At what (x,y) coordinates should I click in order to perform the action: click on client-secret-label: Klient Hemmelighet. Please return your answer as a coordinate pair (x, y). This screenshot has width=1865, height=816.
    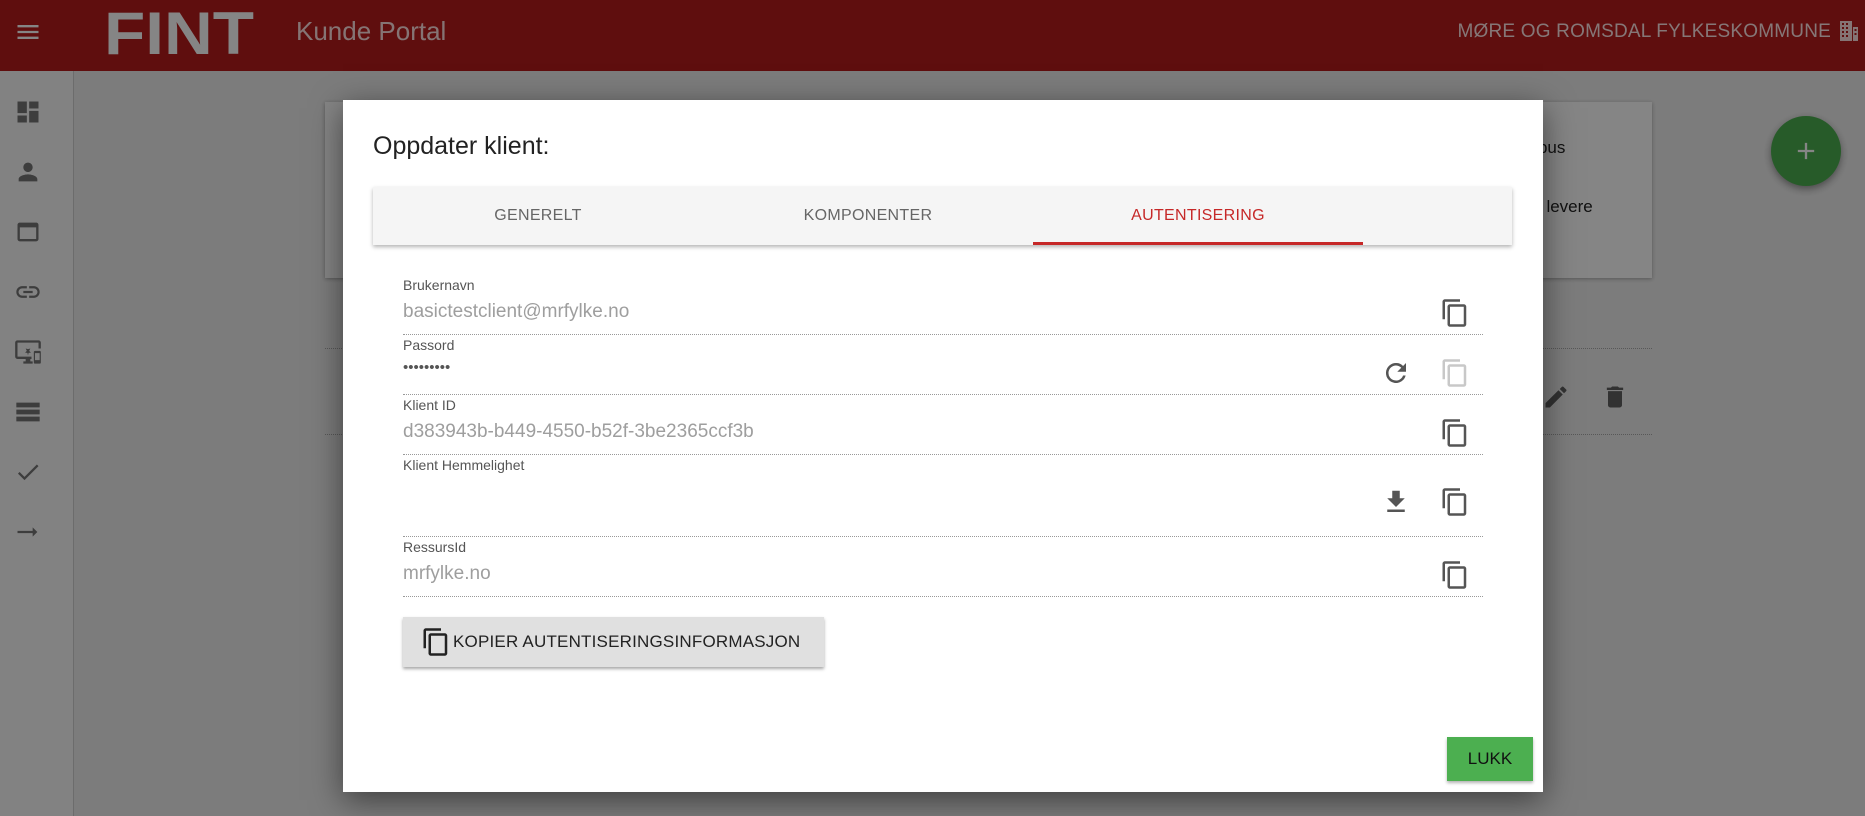
    Looking at the image, I should click on (464, 465).